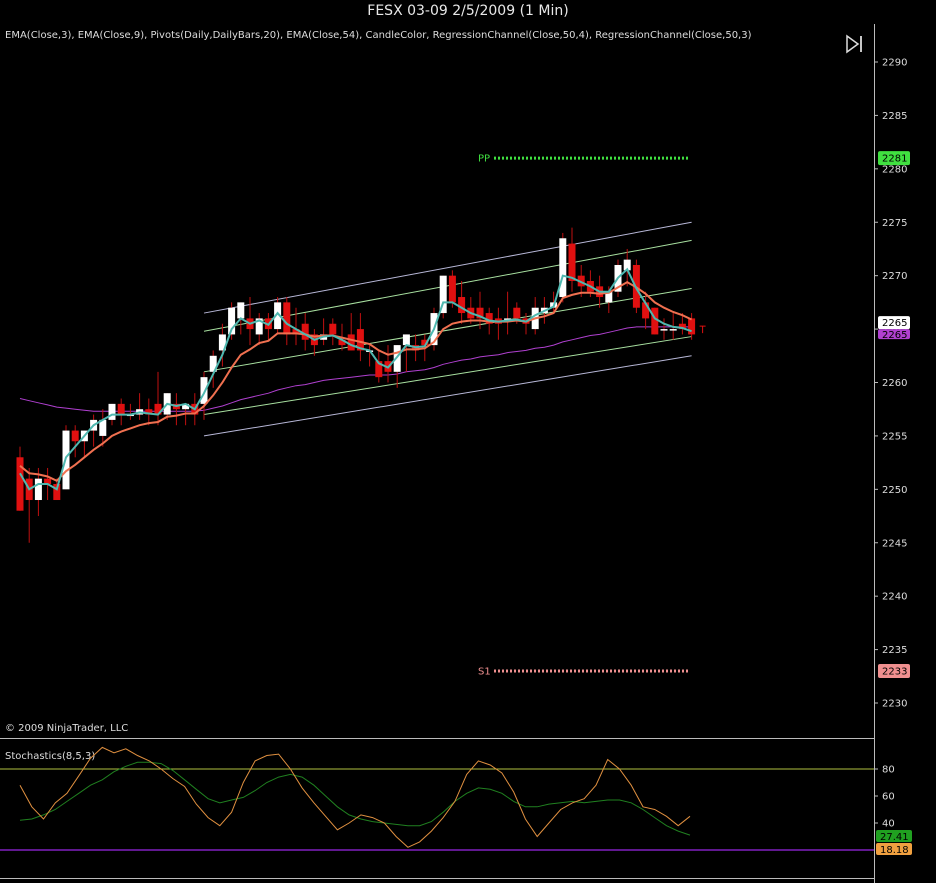  What do you see at coordinates (894, 276) in the screenshot?
I see `price-tick-label: 2270` at bounding box center [894, 276].